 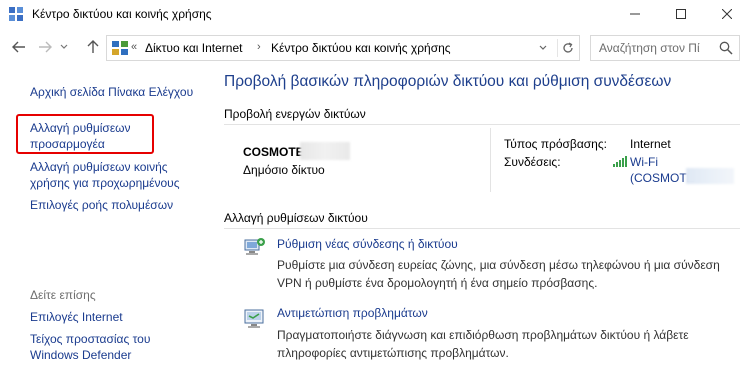 I want to click on redacted-ssid, so click(x=325, y=151).